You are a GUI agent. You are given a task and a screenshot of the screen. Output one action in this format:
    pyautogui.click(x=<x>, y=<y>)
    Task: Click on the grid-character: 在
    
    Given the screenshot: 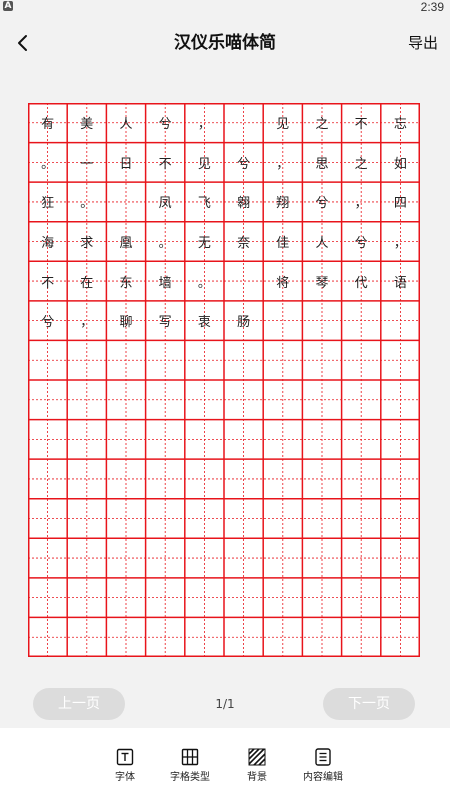 What is the action you would take?
    pyautogui.click(x=87, y=283)
    